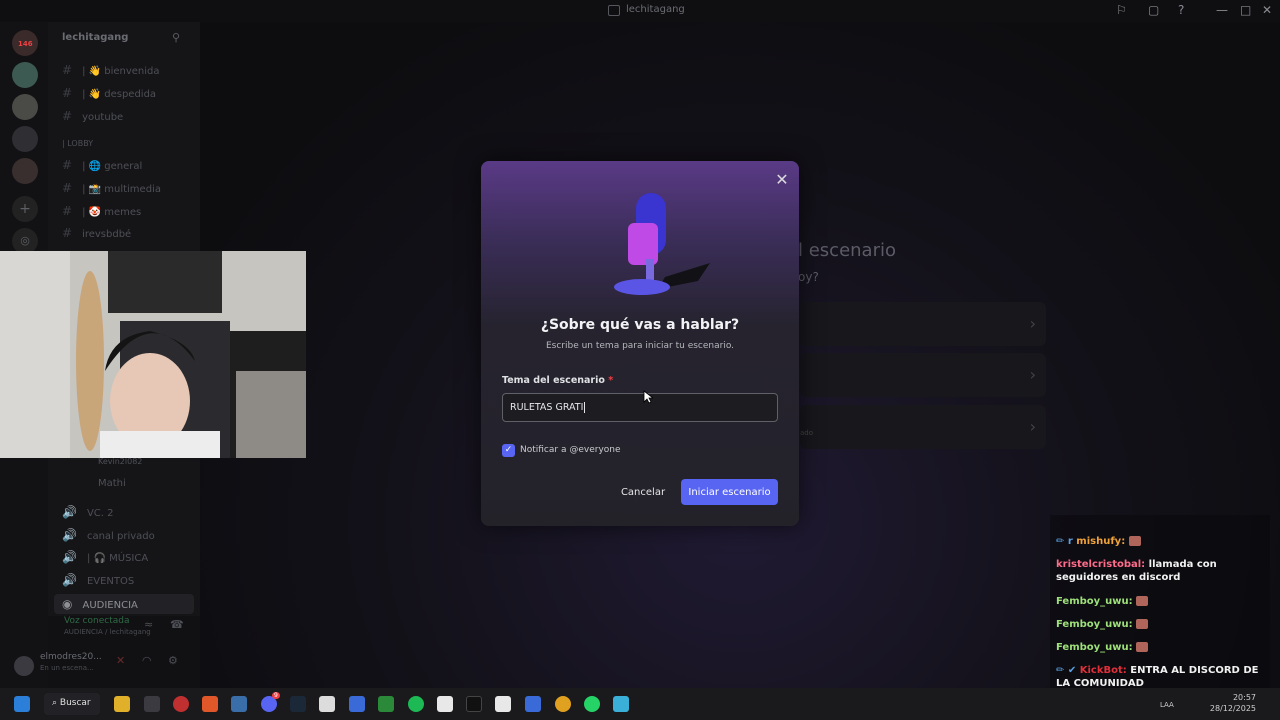  I want to click on notify-everyone-checkbox: ✓, so click(508, 450).